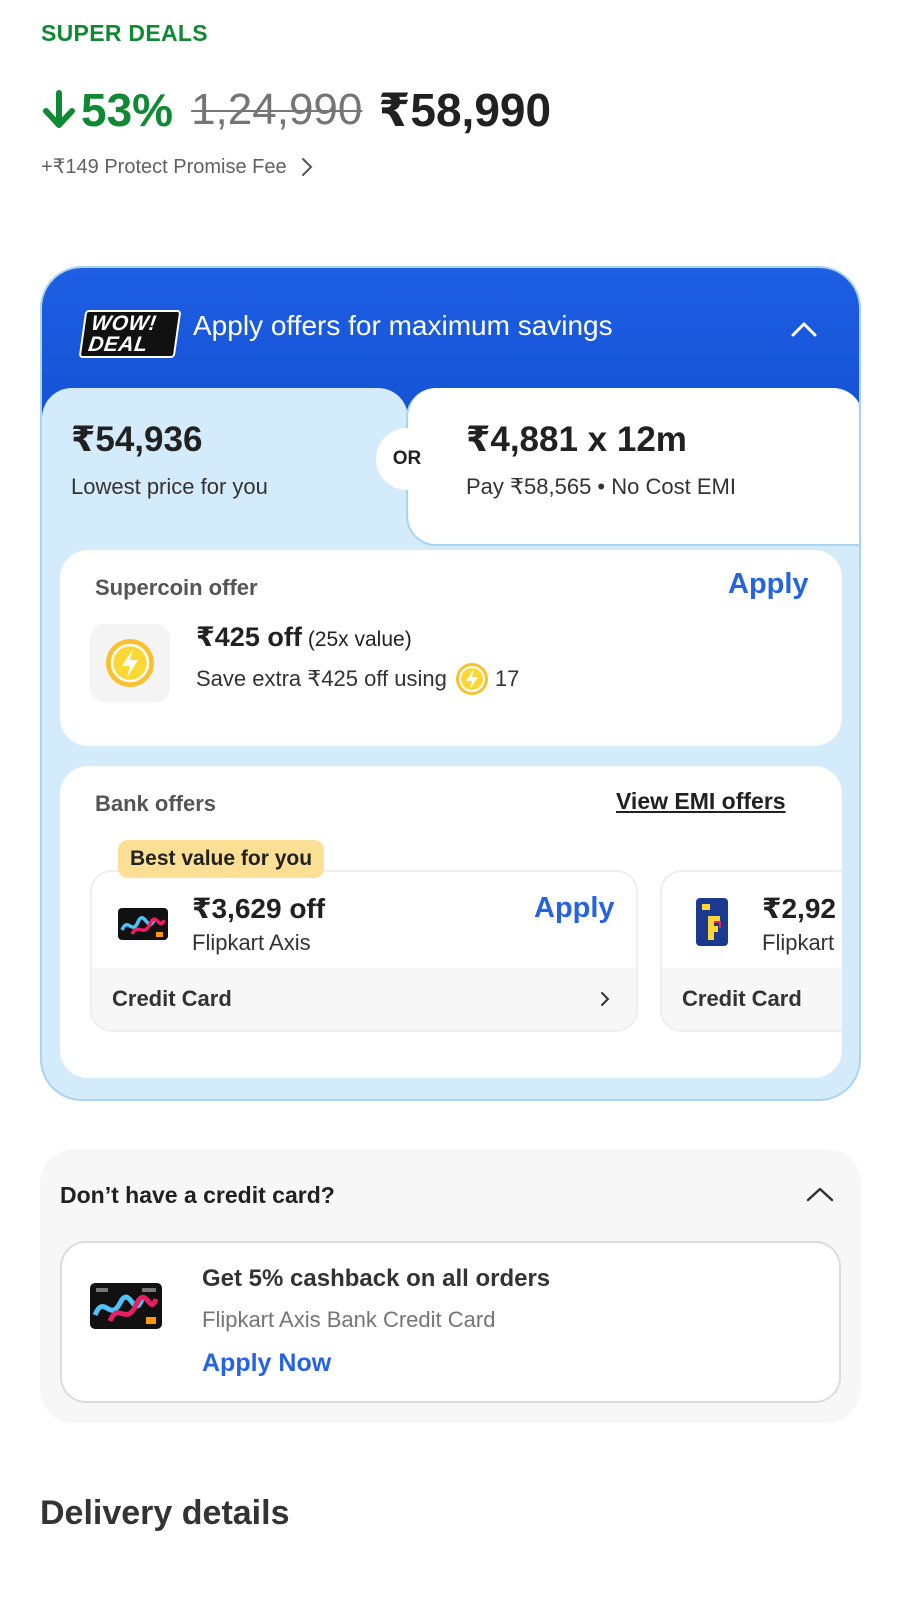 This screenshot has height=1599, width=919. I want to click on supercoin-amount: ₹425 off (25x value), so click(304, 637).